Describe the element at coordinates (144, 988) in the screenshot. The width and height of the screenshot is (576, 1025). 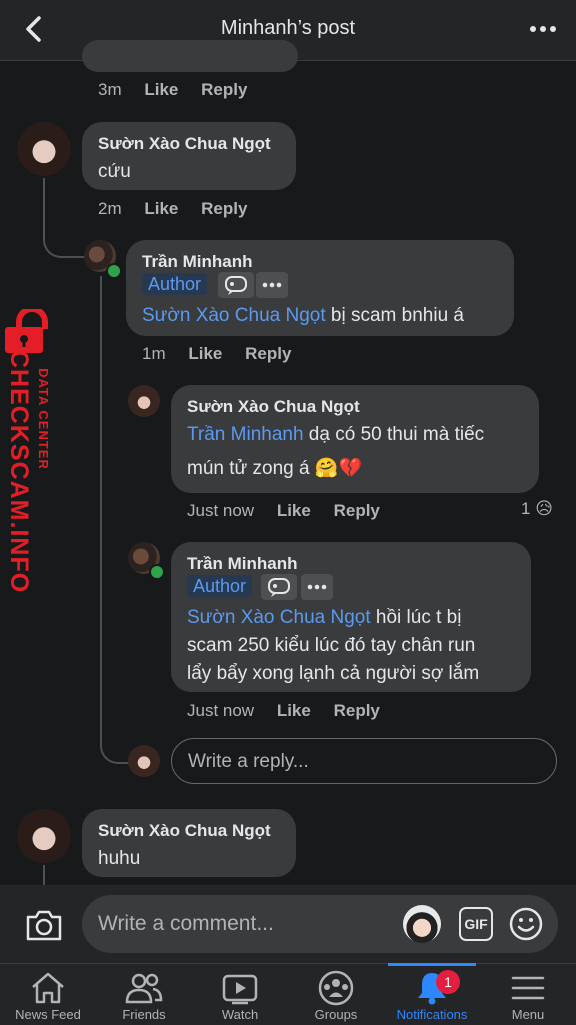
I see `friends-icon` at that location.